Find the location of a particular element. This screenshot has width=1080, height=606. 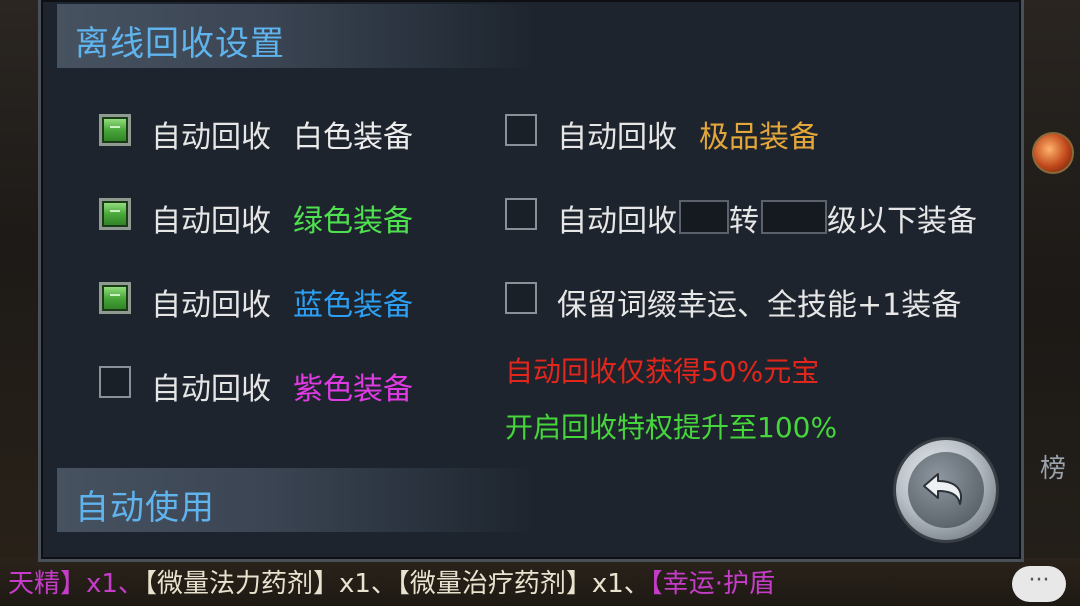

section-header-auto-use: 自动使用 is located at coordinates (297, 500).